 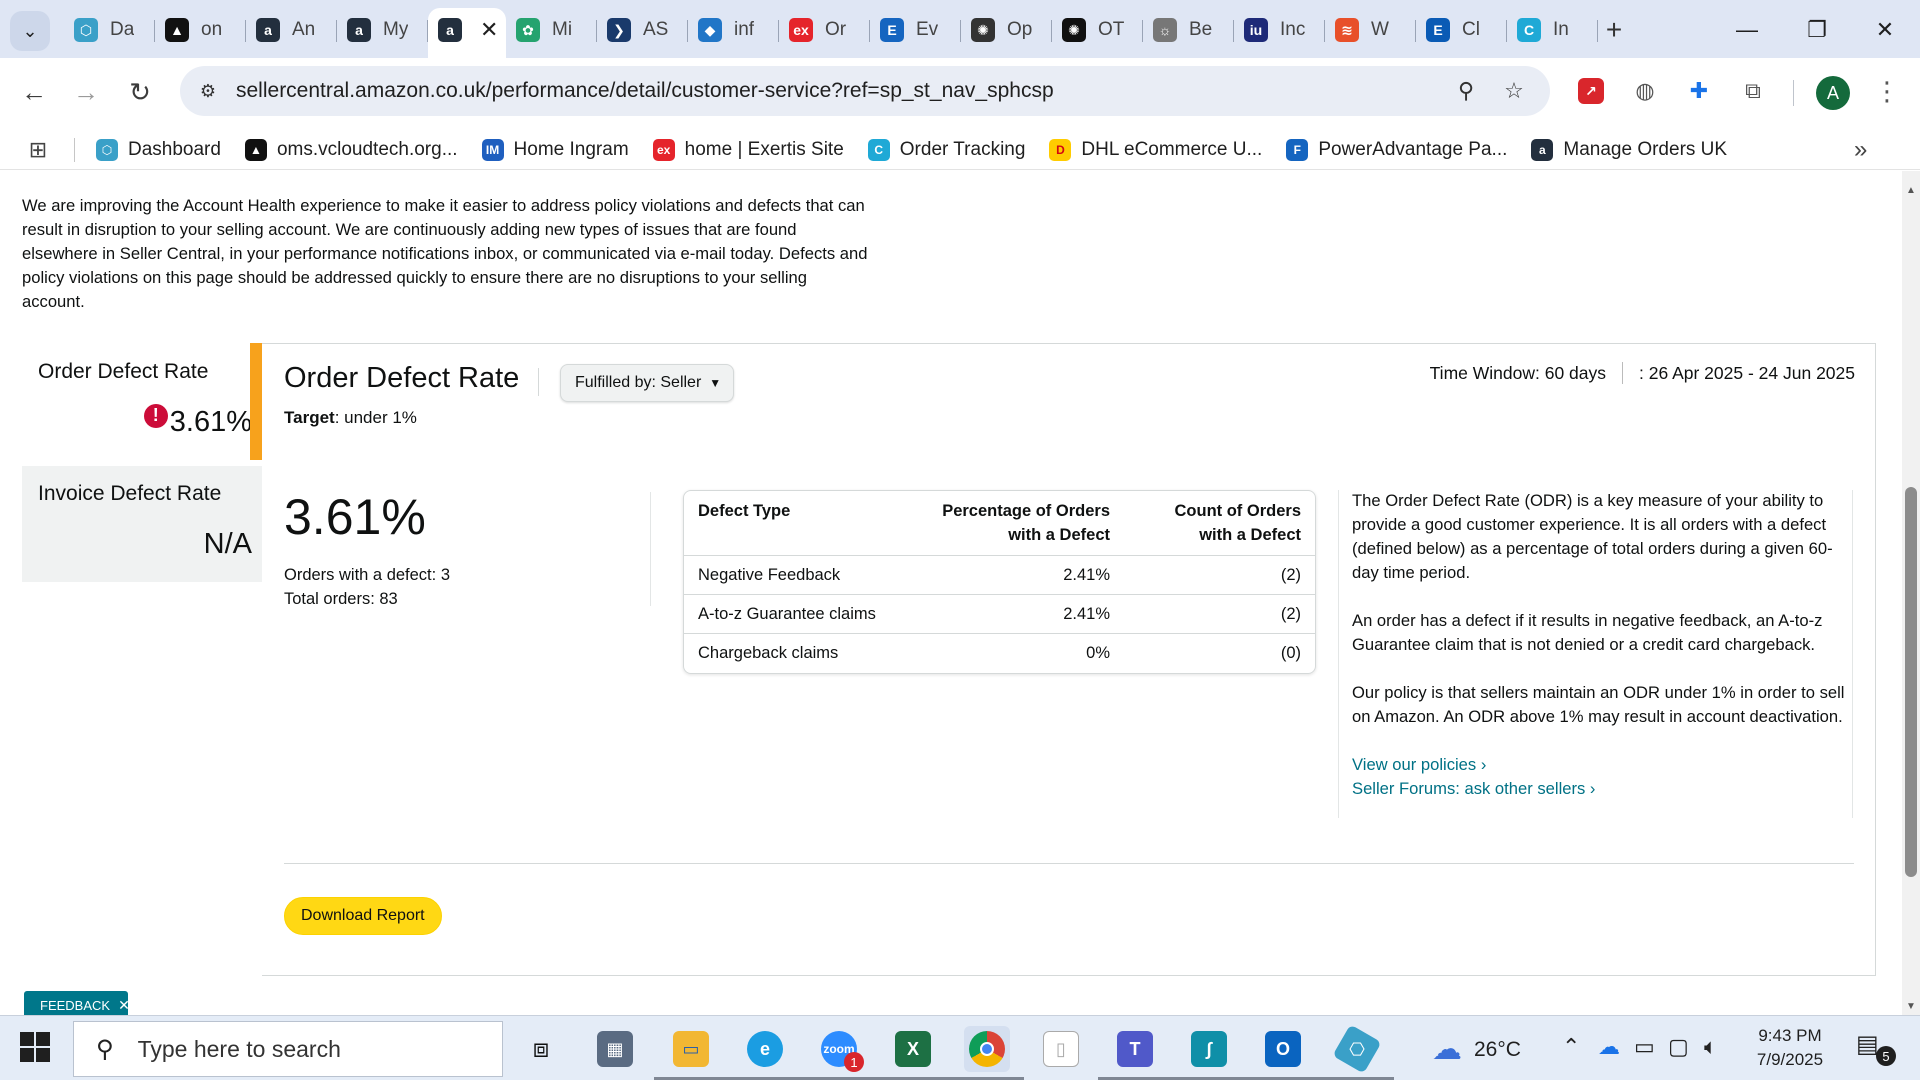 I want to click on teams-icon: T, so click(x=1135, y=1053).